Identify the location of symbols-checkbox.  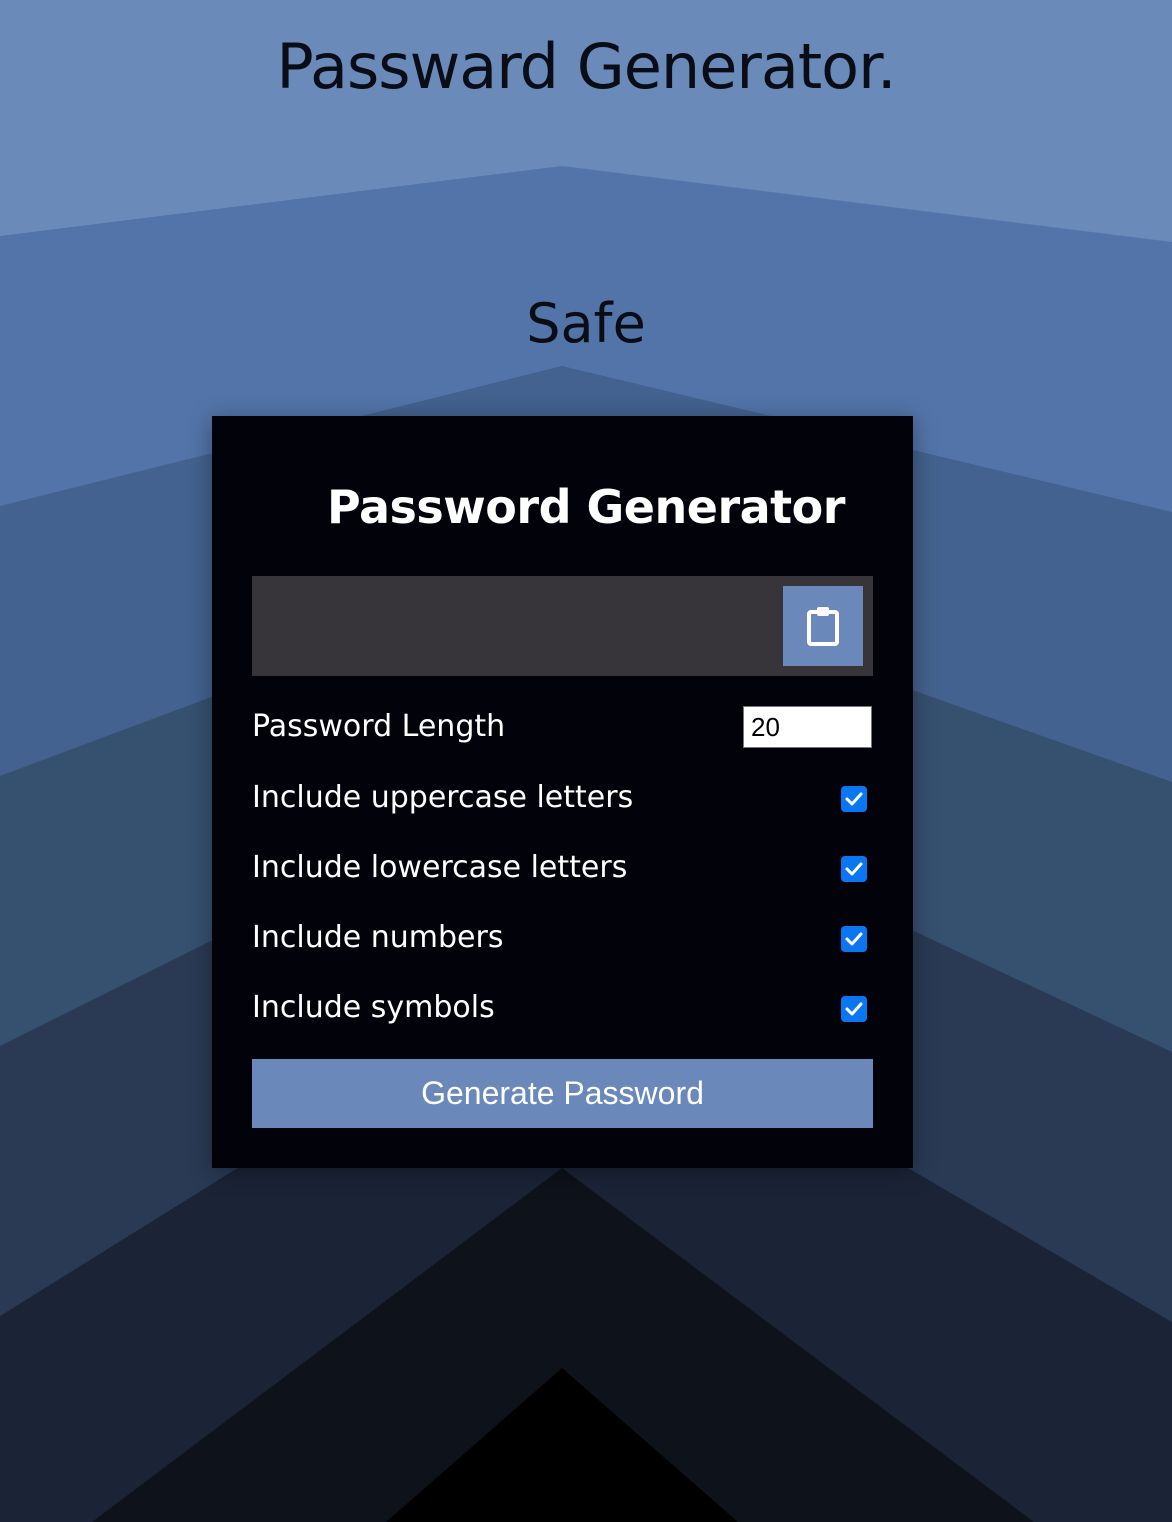
(854, 1009).